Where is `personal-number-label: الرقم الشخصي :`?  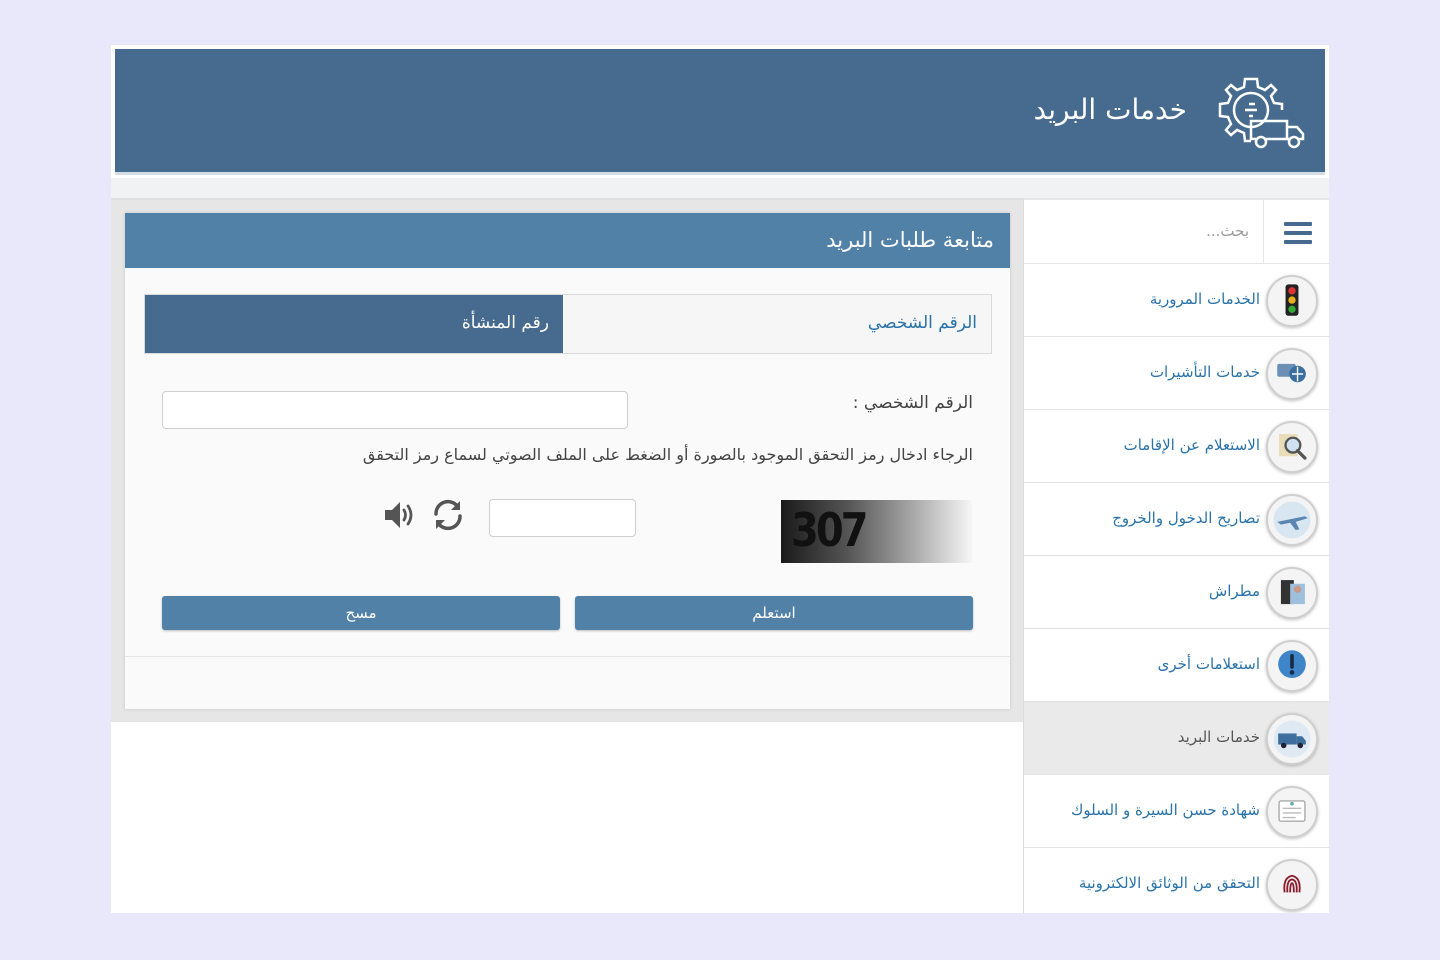
personal-number-label: الرقم الشخصي : is located at coordinates (912, 403).